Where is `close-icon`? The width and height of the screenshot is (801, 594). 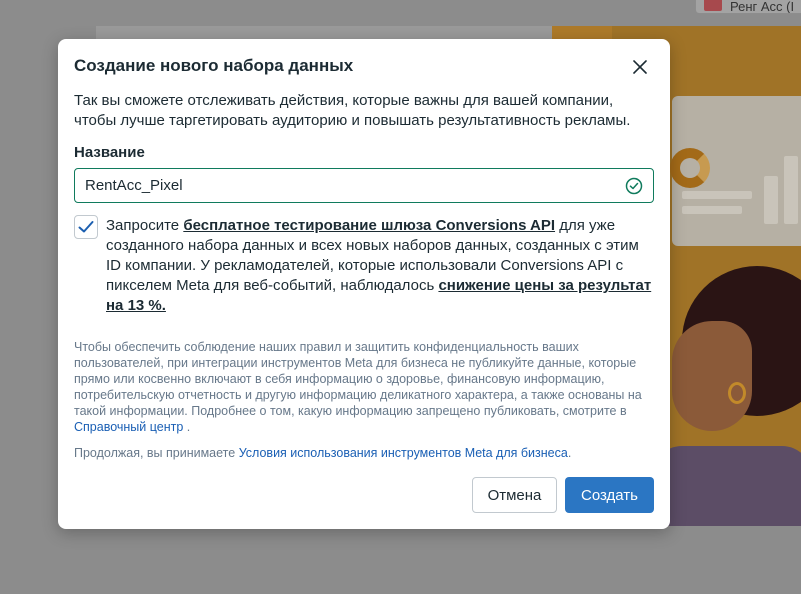
close-icon is located at coordinates (640, 67).